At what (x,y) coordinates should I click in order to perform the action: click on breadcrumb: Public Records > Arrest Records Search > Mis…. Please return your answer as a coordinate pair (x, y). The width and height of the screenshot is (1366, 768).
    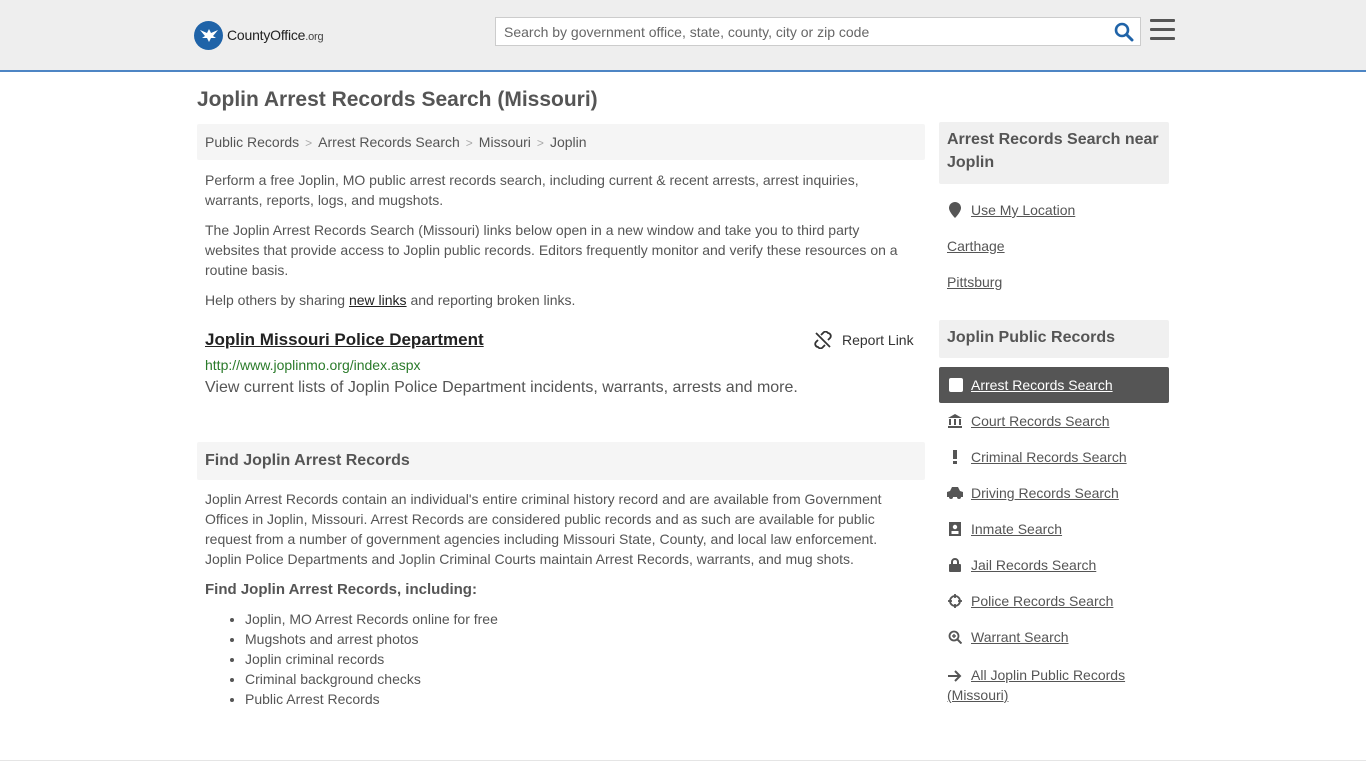
    Looking at the image, I should click on (561, 142).